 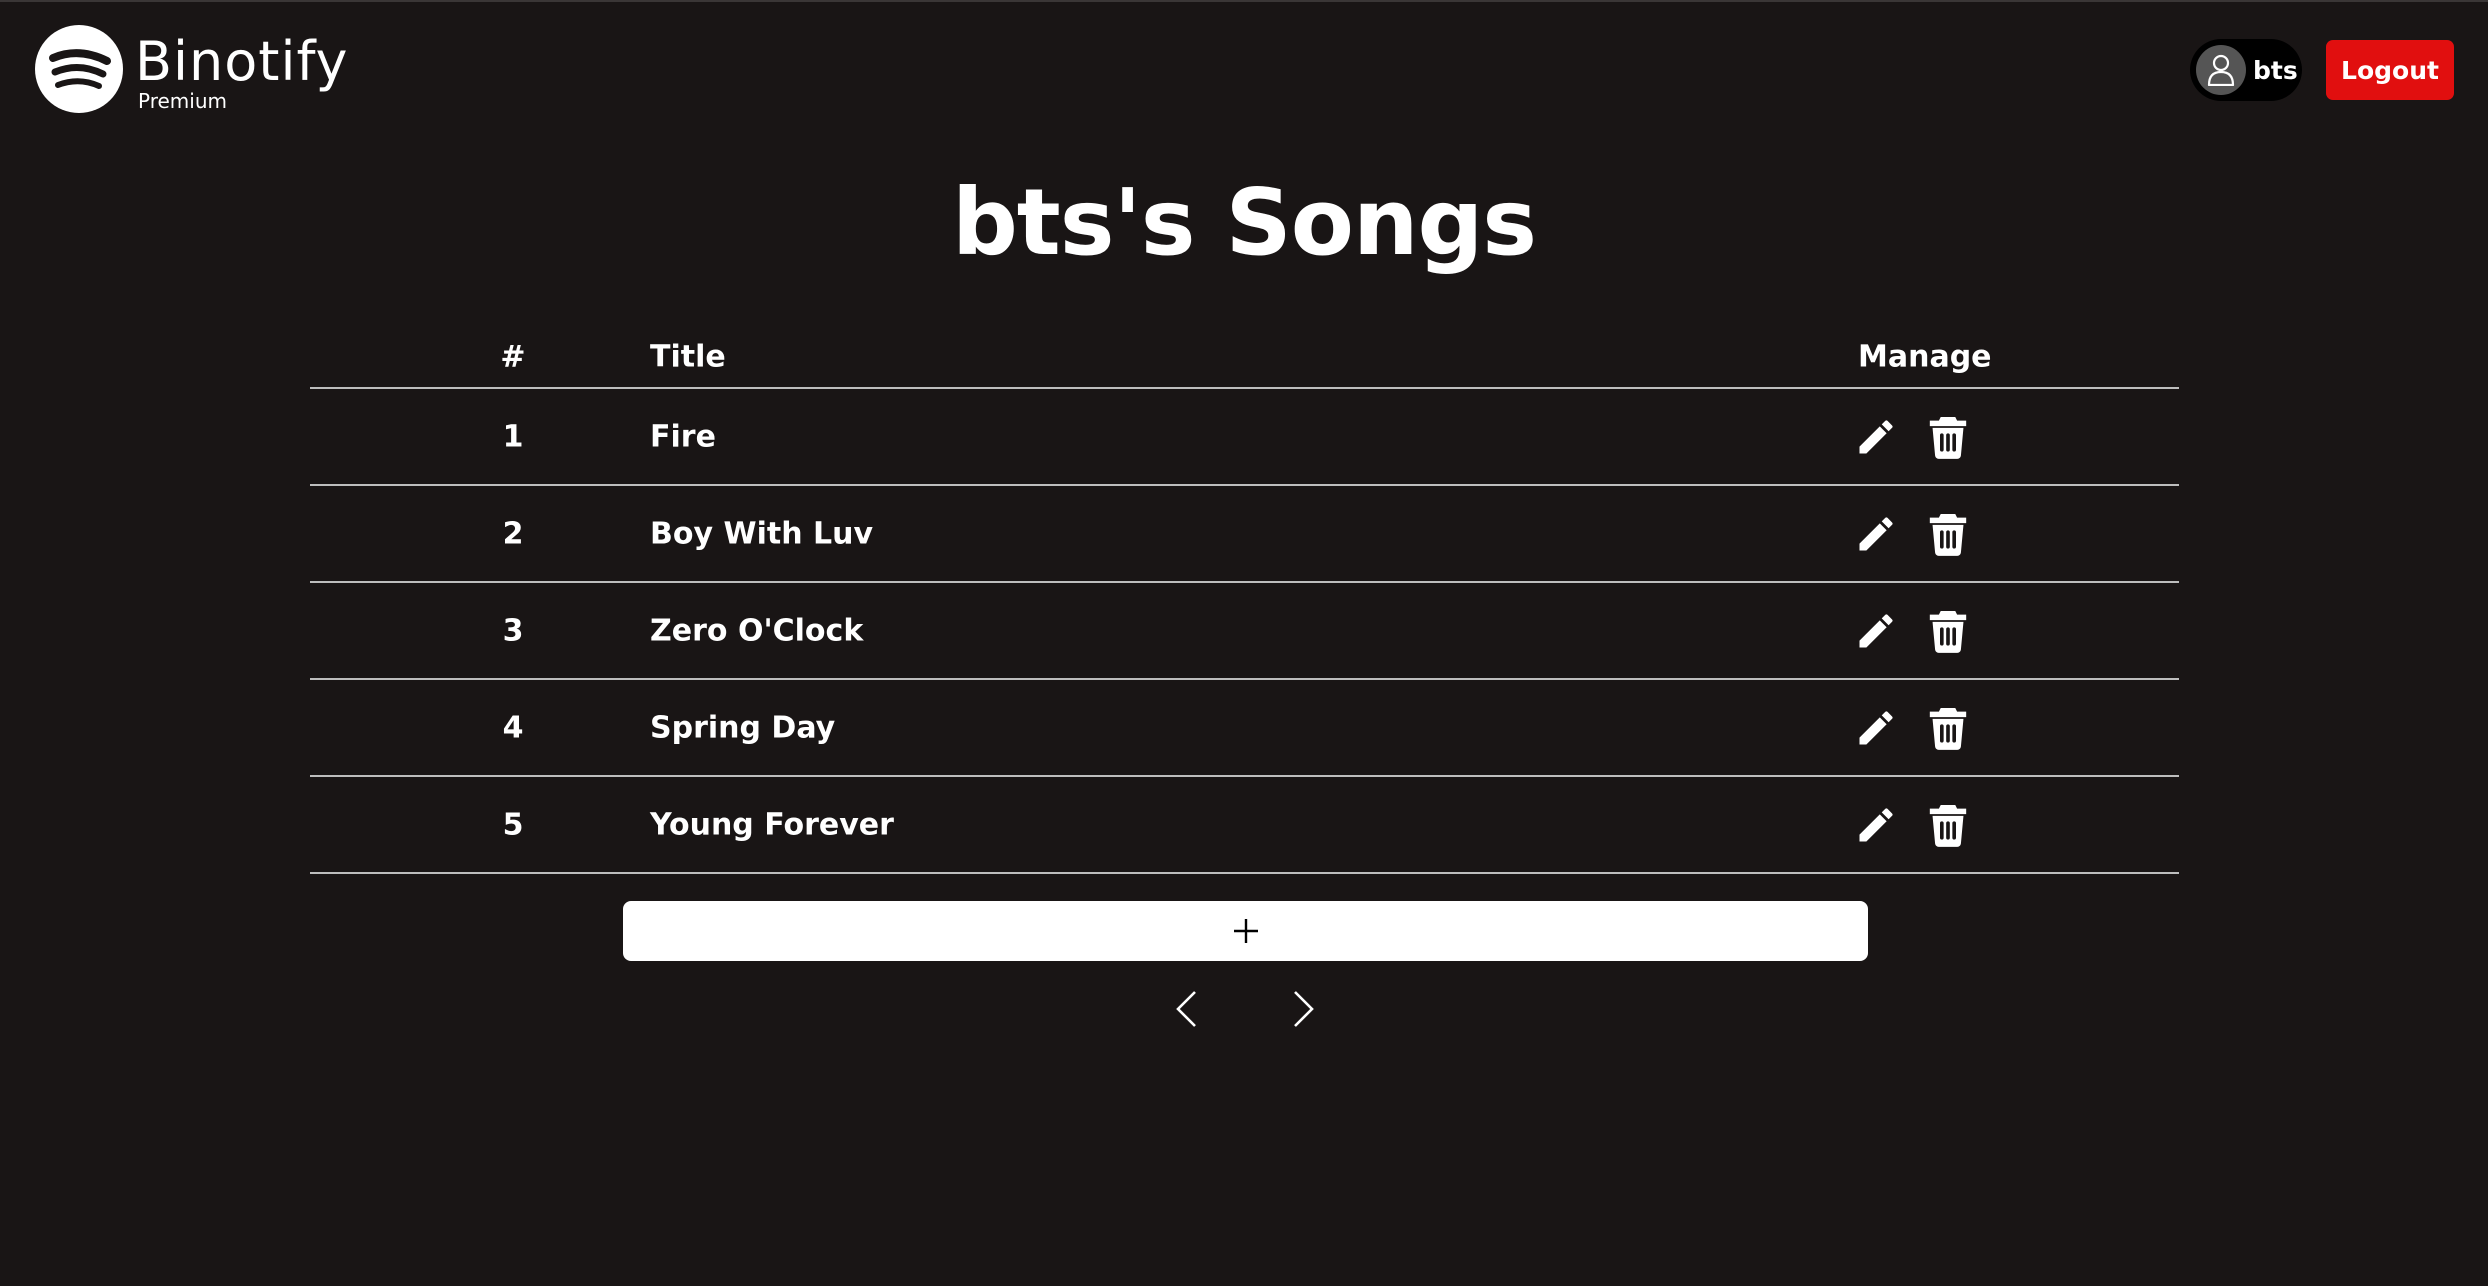 What do you see at coordinates (513, 436) in the screenshot?
I see `song-number: 1` at bounding box center [513, 436].